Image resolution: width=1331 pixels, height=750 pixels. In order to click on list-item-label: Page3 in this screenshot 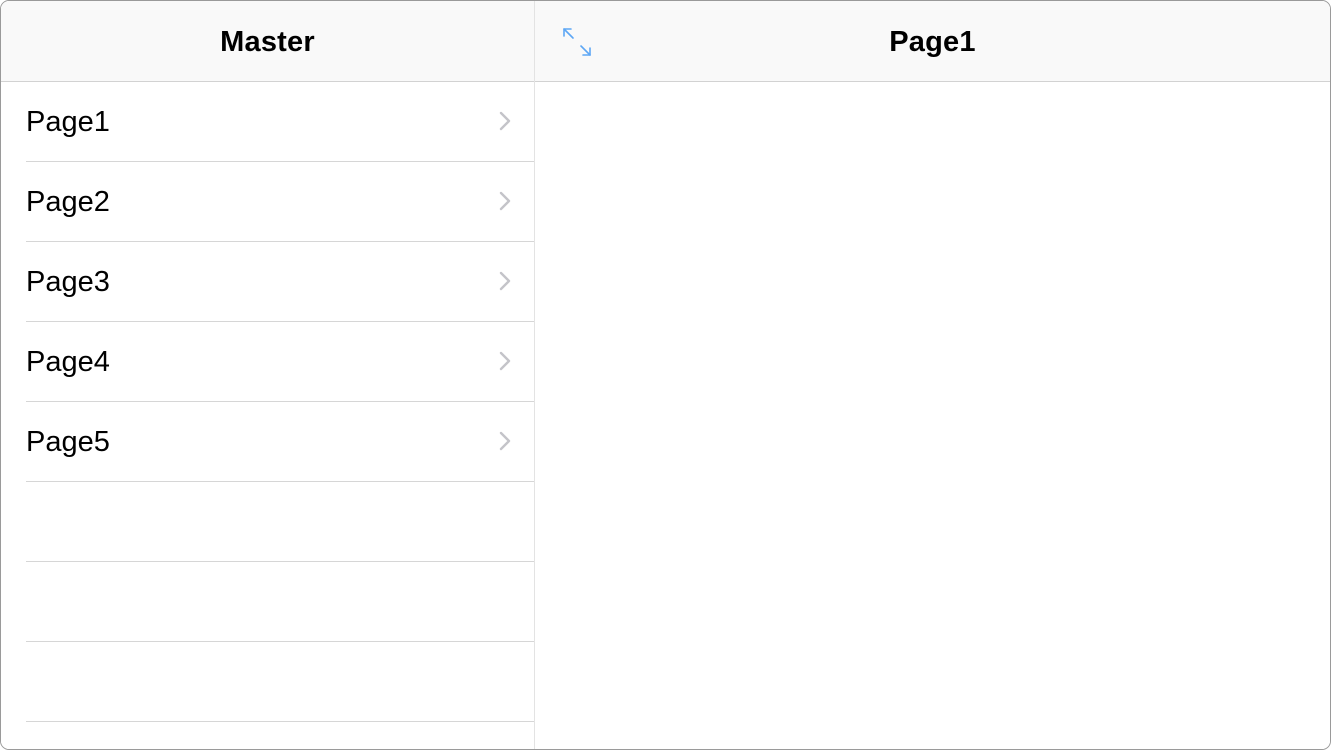, I will do `click(68, 282)`.